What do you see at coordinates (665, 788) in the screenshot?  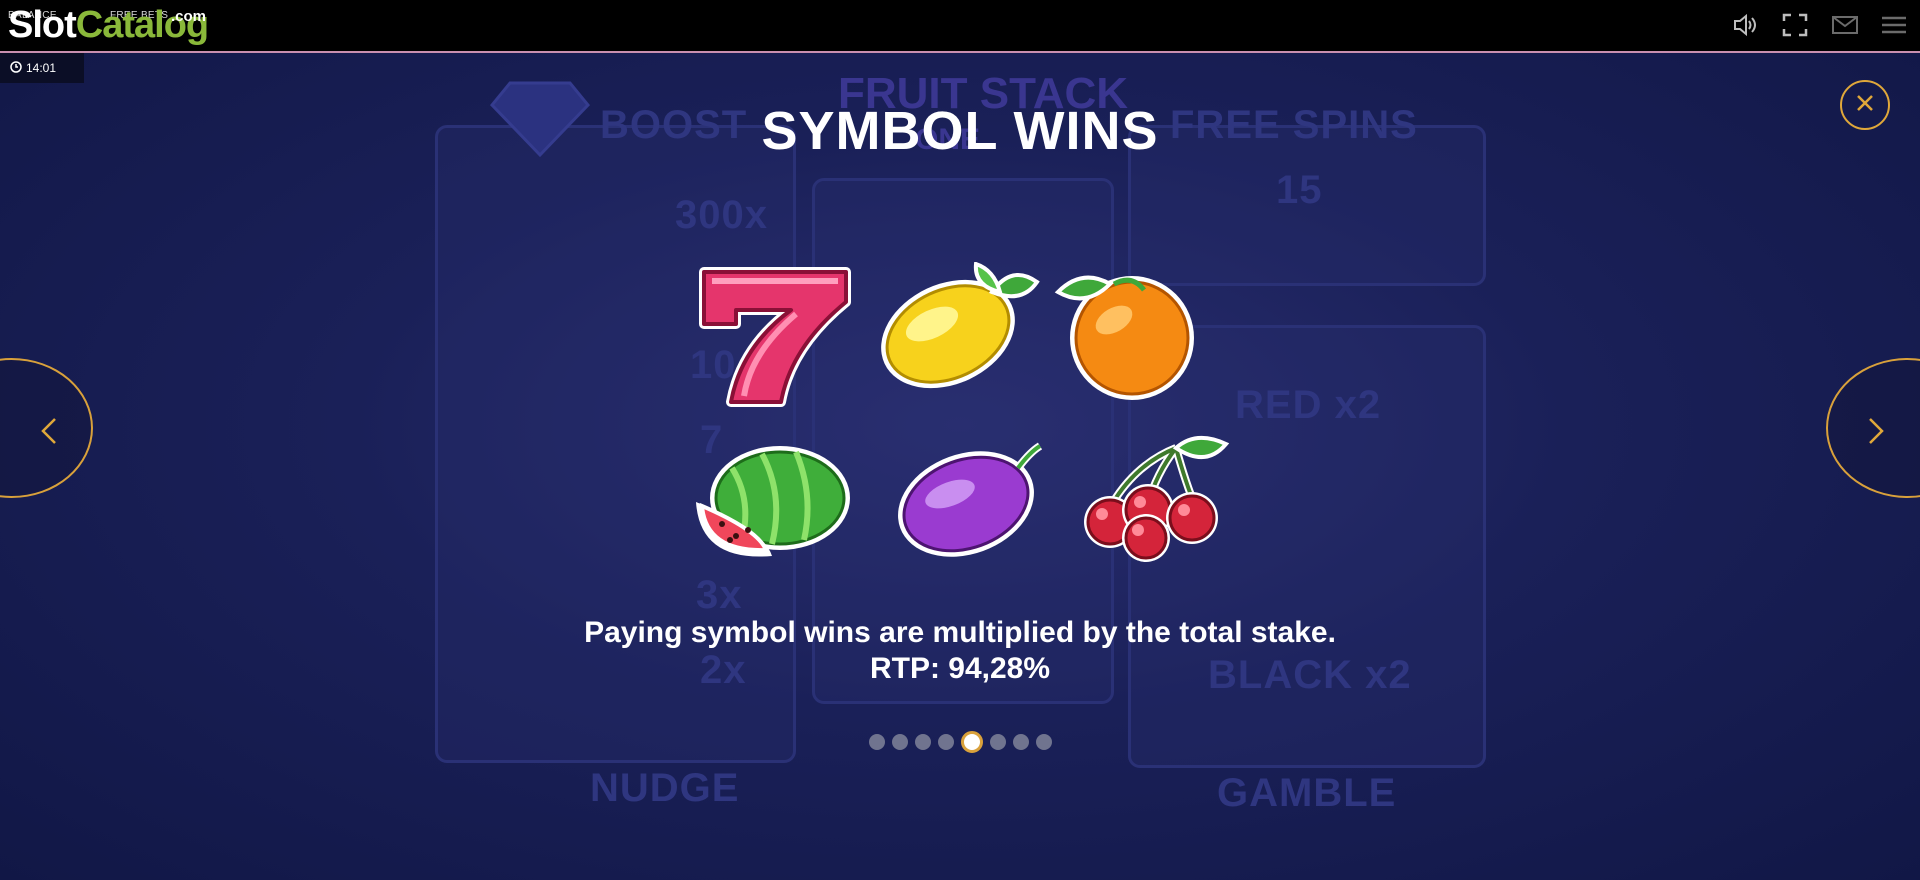 I see `bg-nudge: NUDGE` at bounding box center [665, 788].